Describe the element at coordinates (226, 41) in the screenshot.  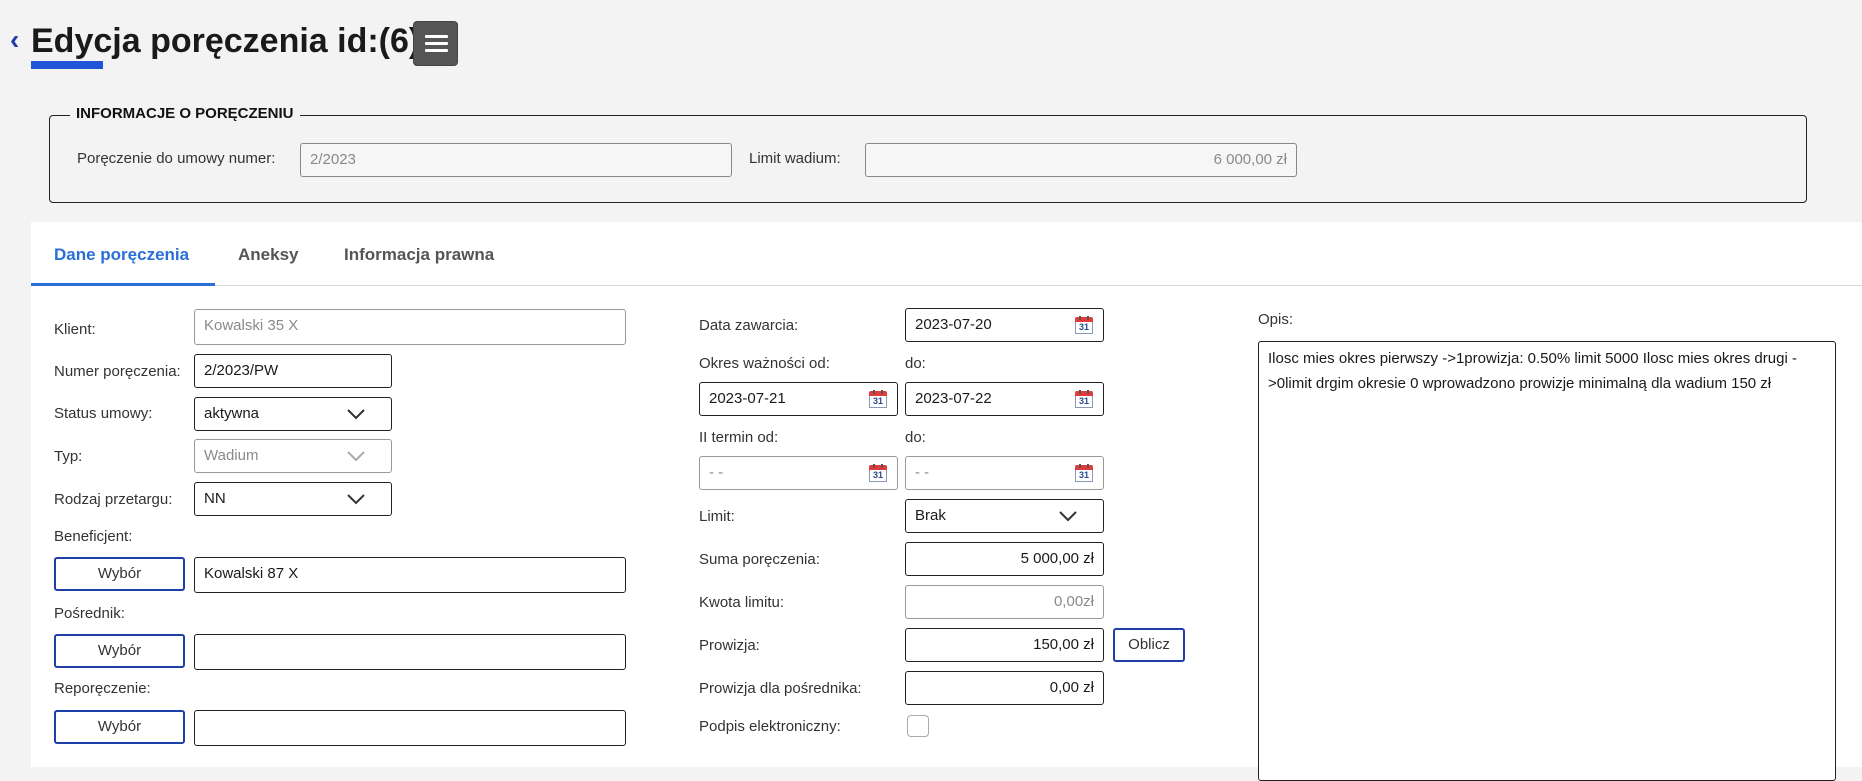
I see `page-title: Edycja poręczenia id:(6)` at that location.